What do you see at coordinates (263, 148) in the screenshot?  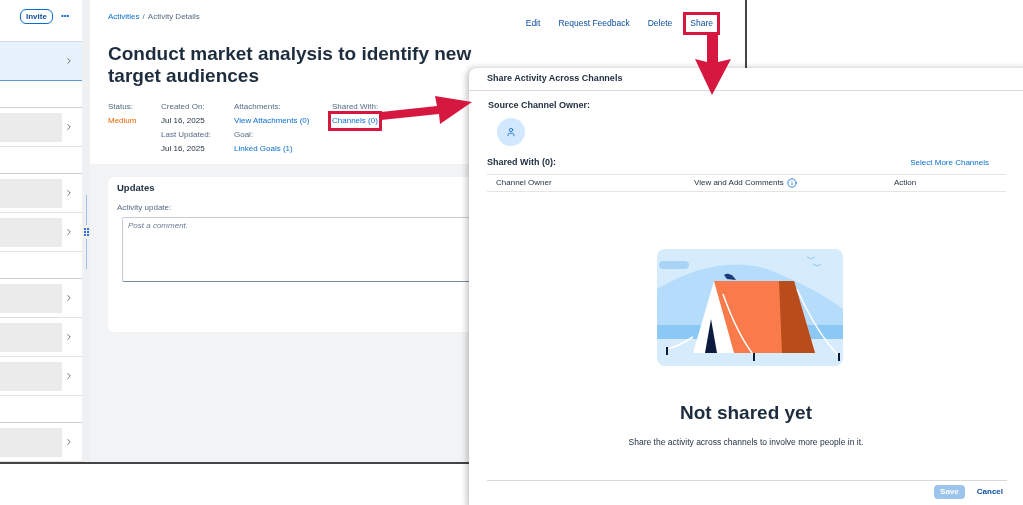 I see `field-link: Linked Goals (1)` at bounding box center [263, 148].